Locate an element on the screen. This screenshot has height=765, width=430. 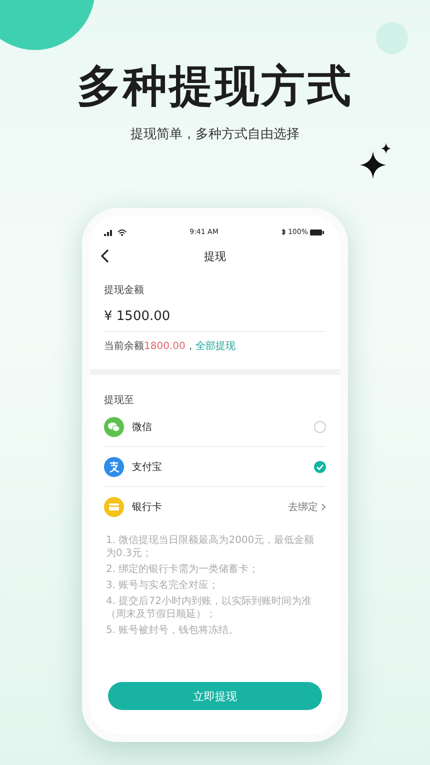
amount-field: ¥ 1500.00 is located at coordinates (215, 320).